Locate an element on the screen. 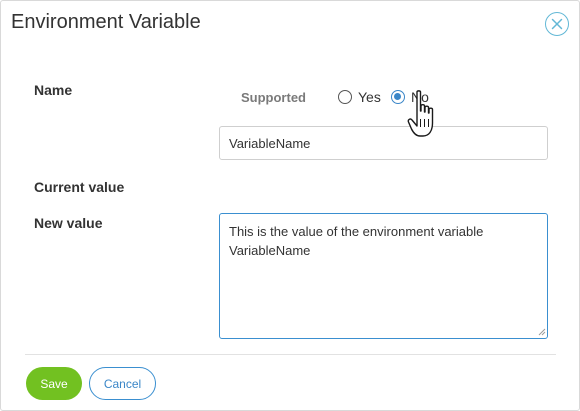 This screenshot has width=580, height=411. close-button is located at coordinates (557, 24).